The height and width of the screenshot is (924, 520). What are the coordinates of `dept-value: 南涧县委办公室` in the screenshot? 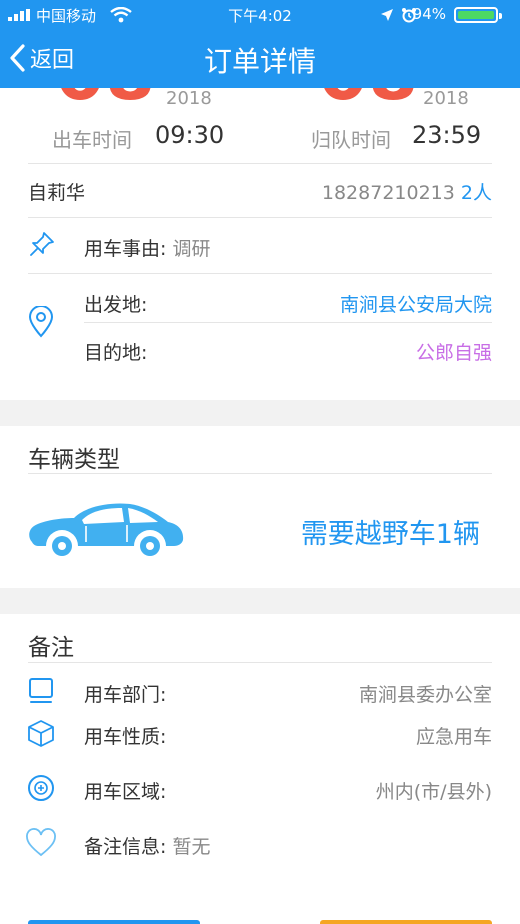 It's located at (425, 695).